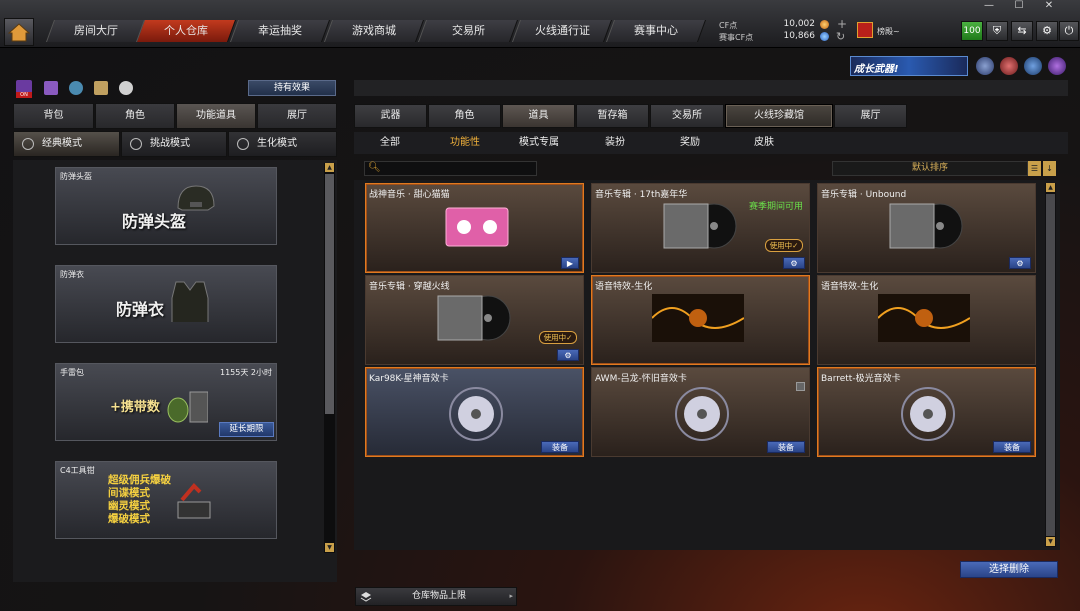  Describe the element at coordinates (96, 31) in the screenshot. I see `nav-tab: 房间大厅` at that location.